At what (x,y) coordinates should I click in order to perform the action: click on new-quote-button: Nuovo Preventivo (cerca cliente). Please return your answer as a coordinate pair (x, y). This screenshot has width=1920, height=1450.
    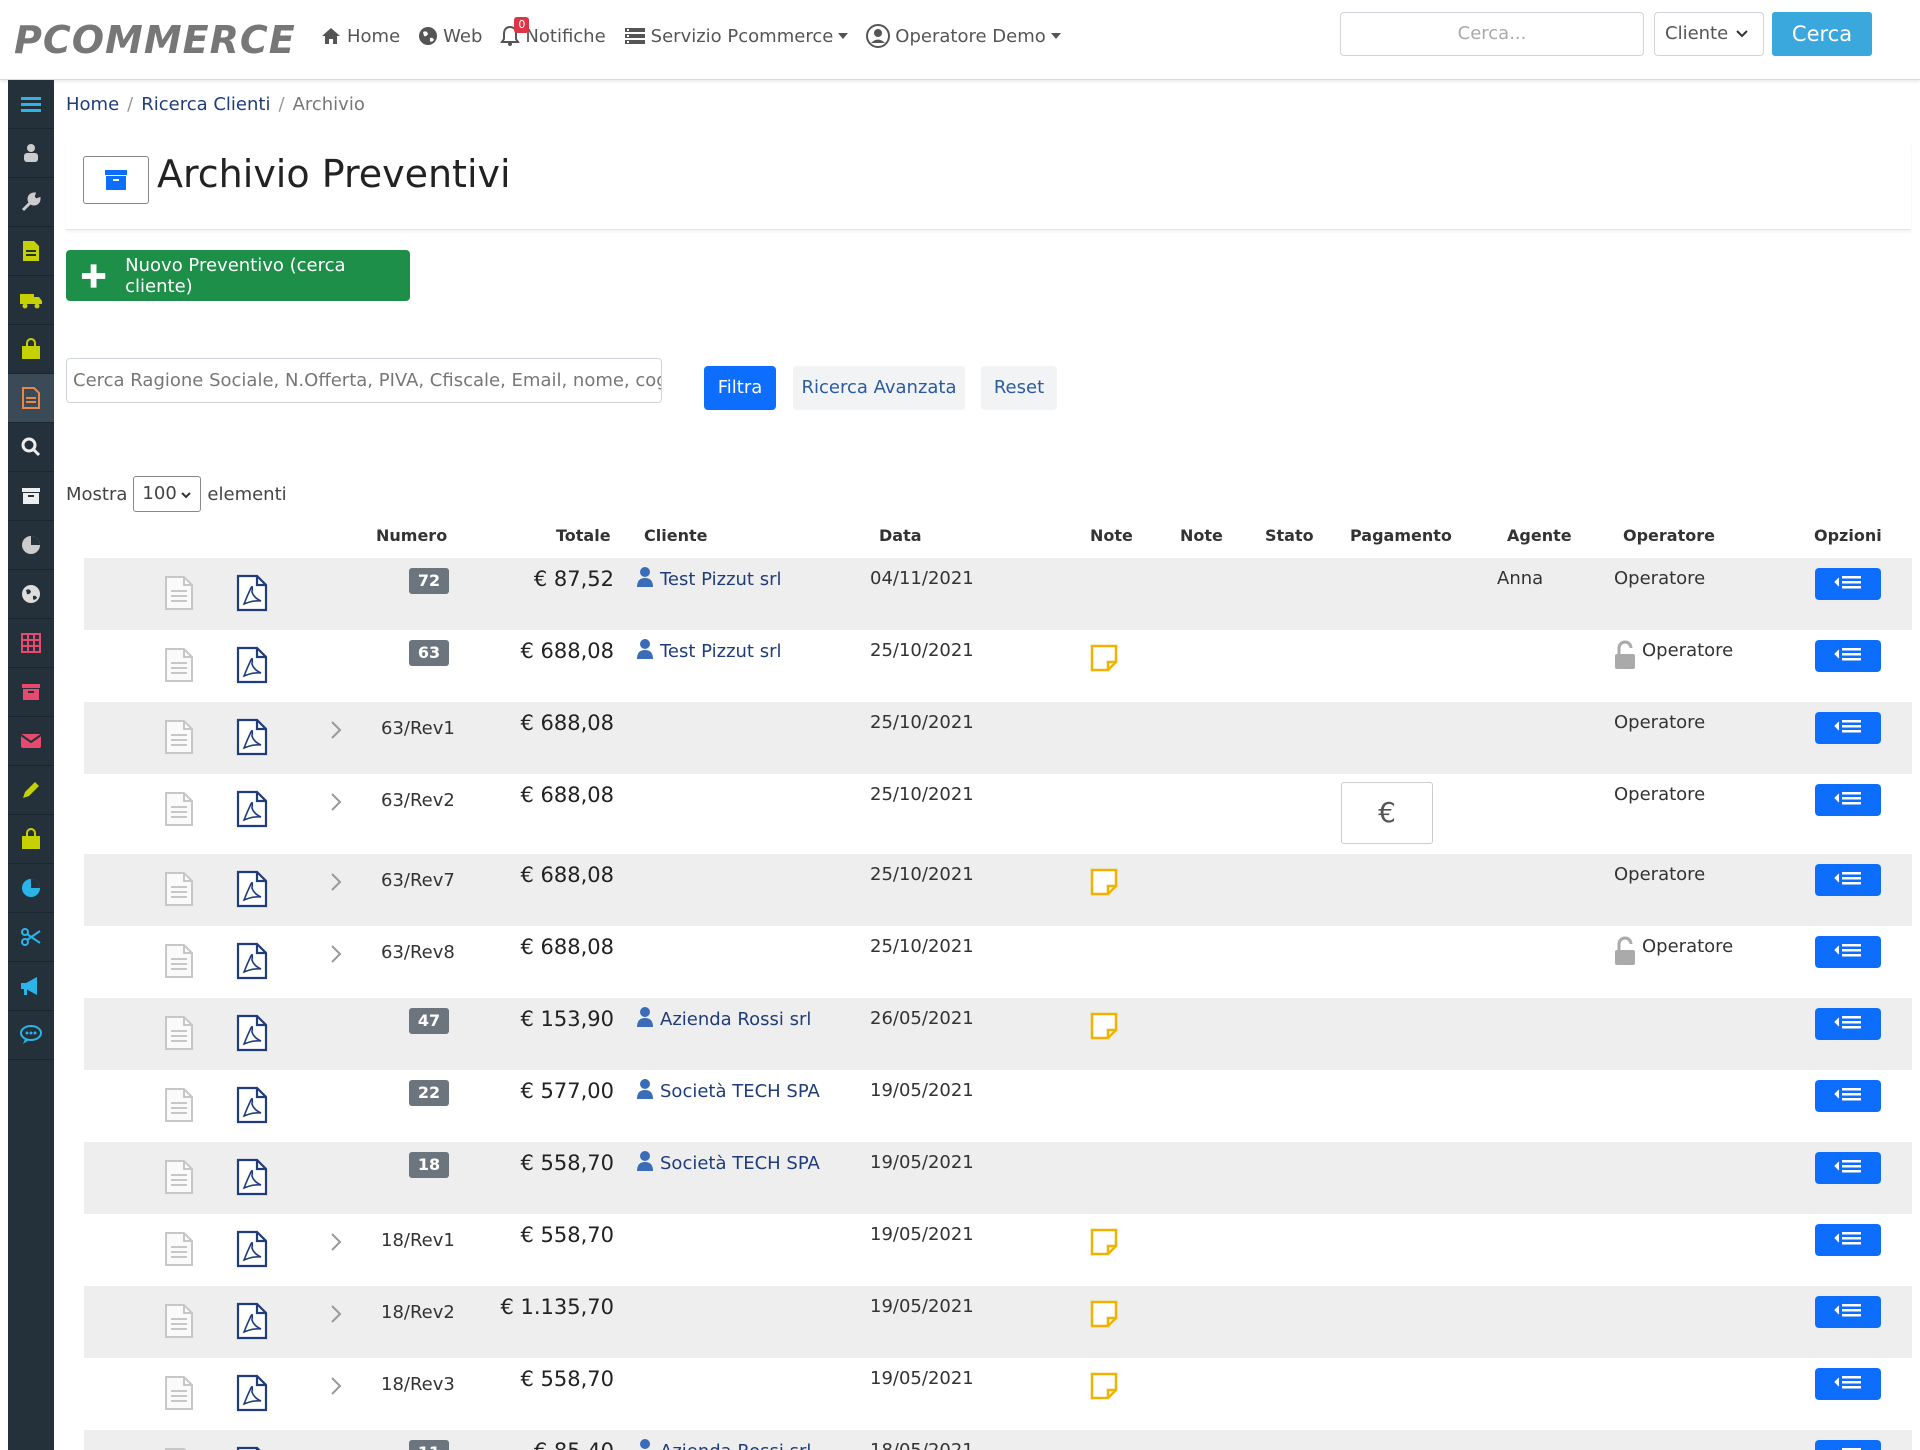
    Looking at the image, I should click on (238, 275).